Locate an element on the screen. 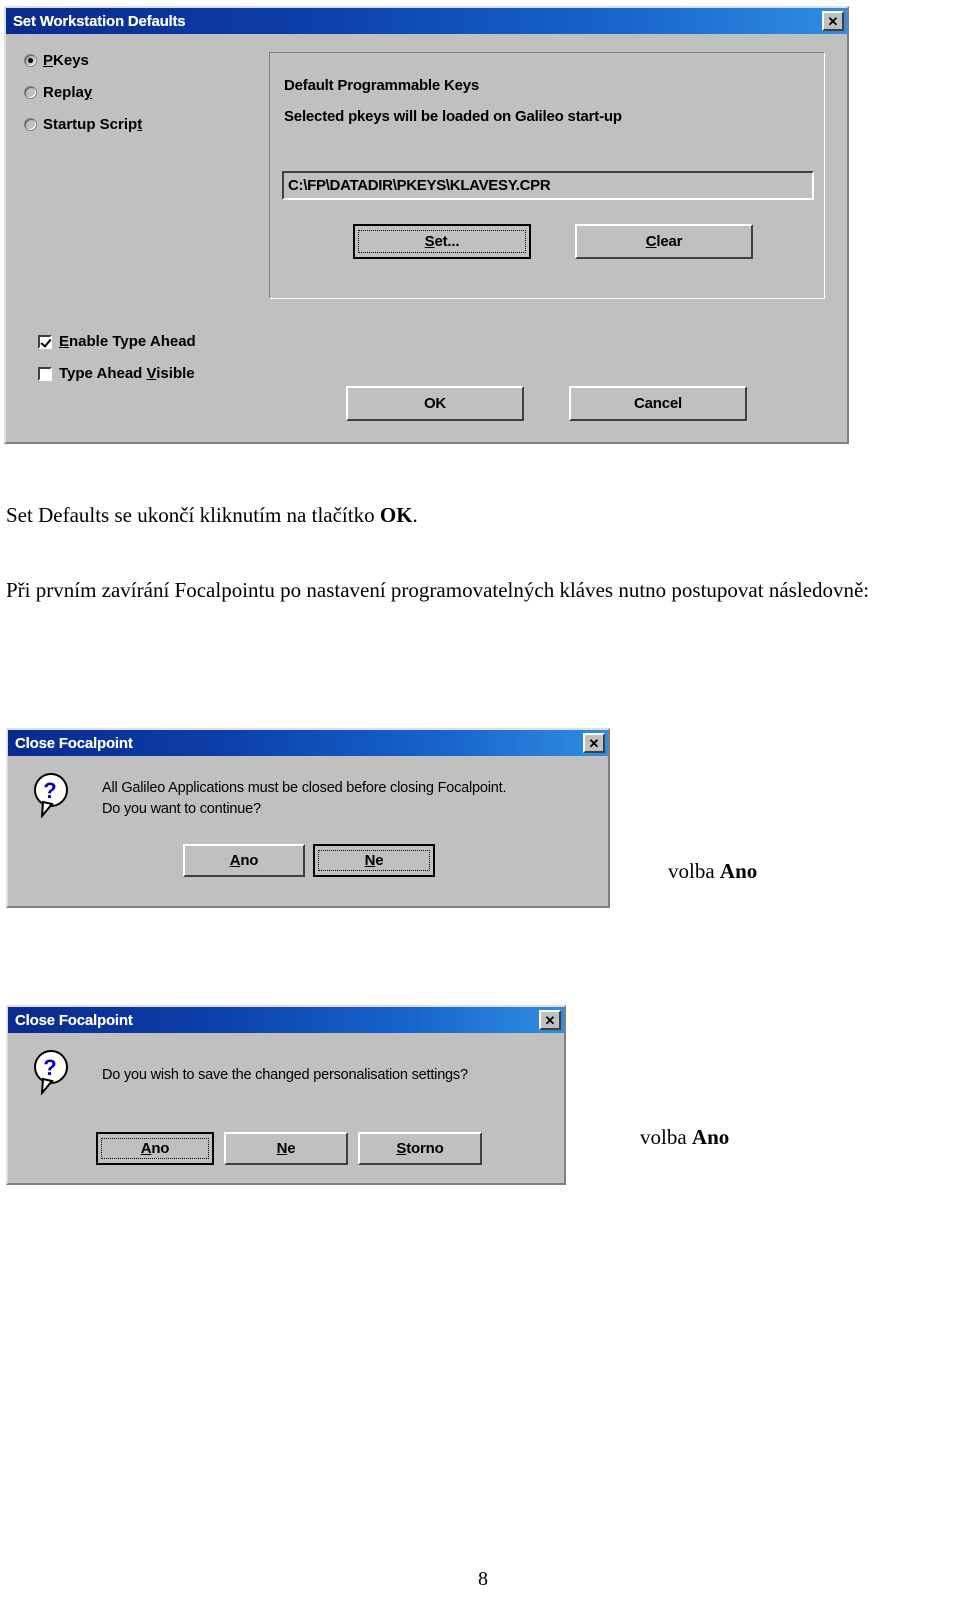 The image size is (960, 1619). radio-indicator-pkeys is located at coordinates (30, 60).